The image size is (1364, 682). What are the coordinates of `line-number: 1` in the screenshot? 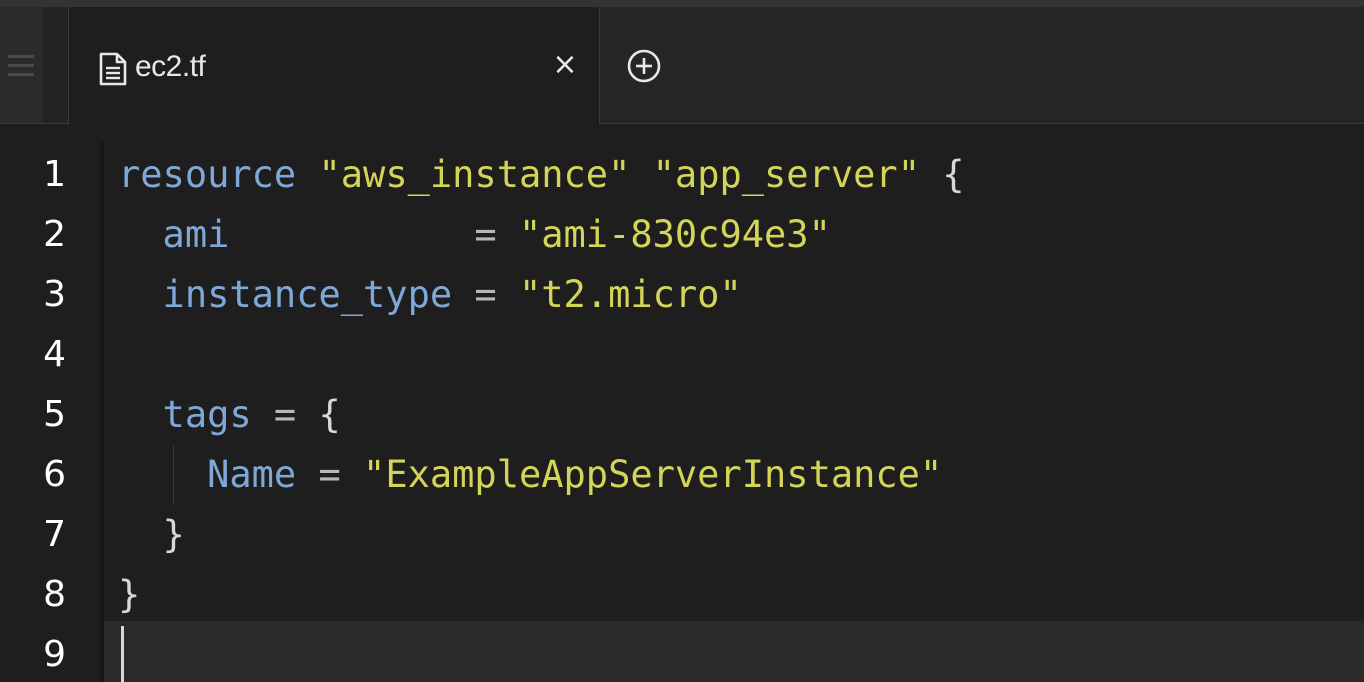 It's located at (54, 174).